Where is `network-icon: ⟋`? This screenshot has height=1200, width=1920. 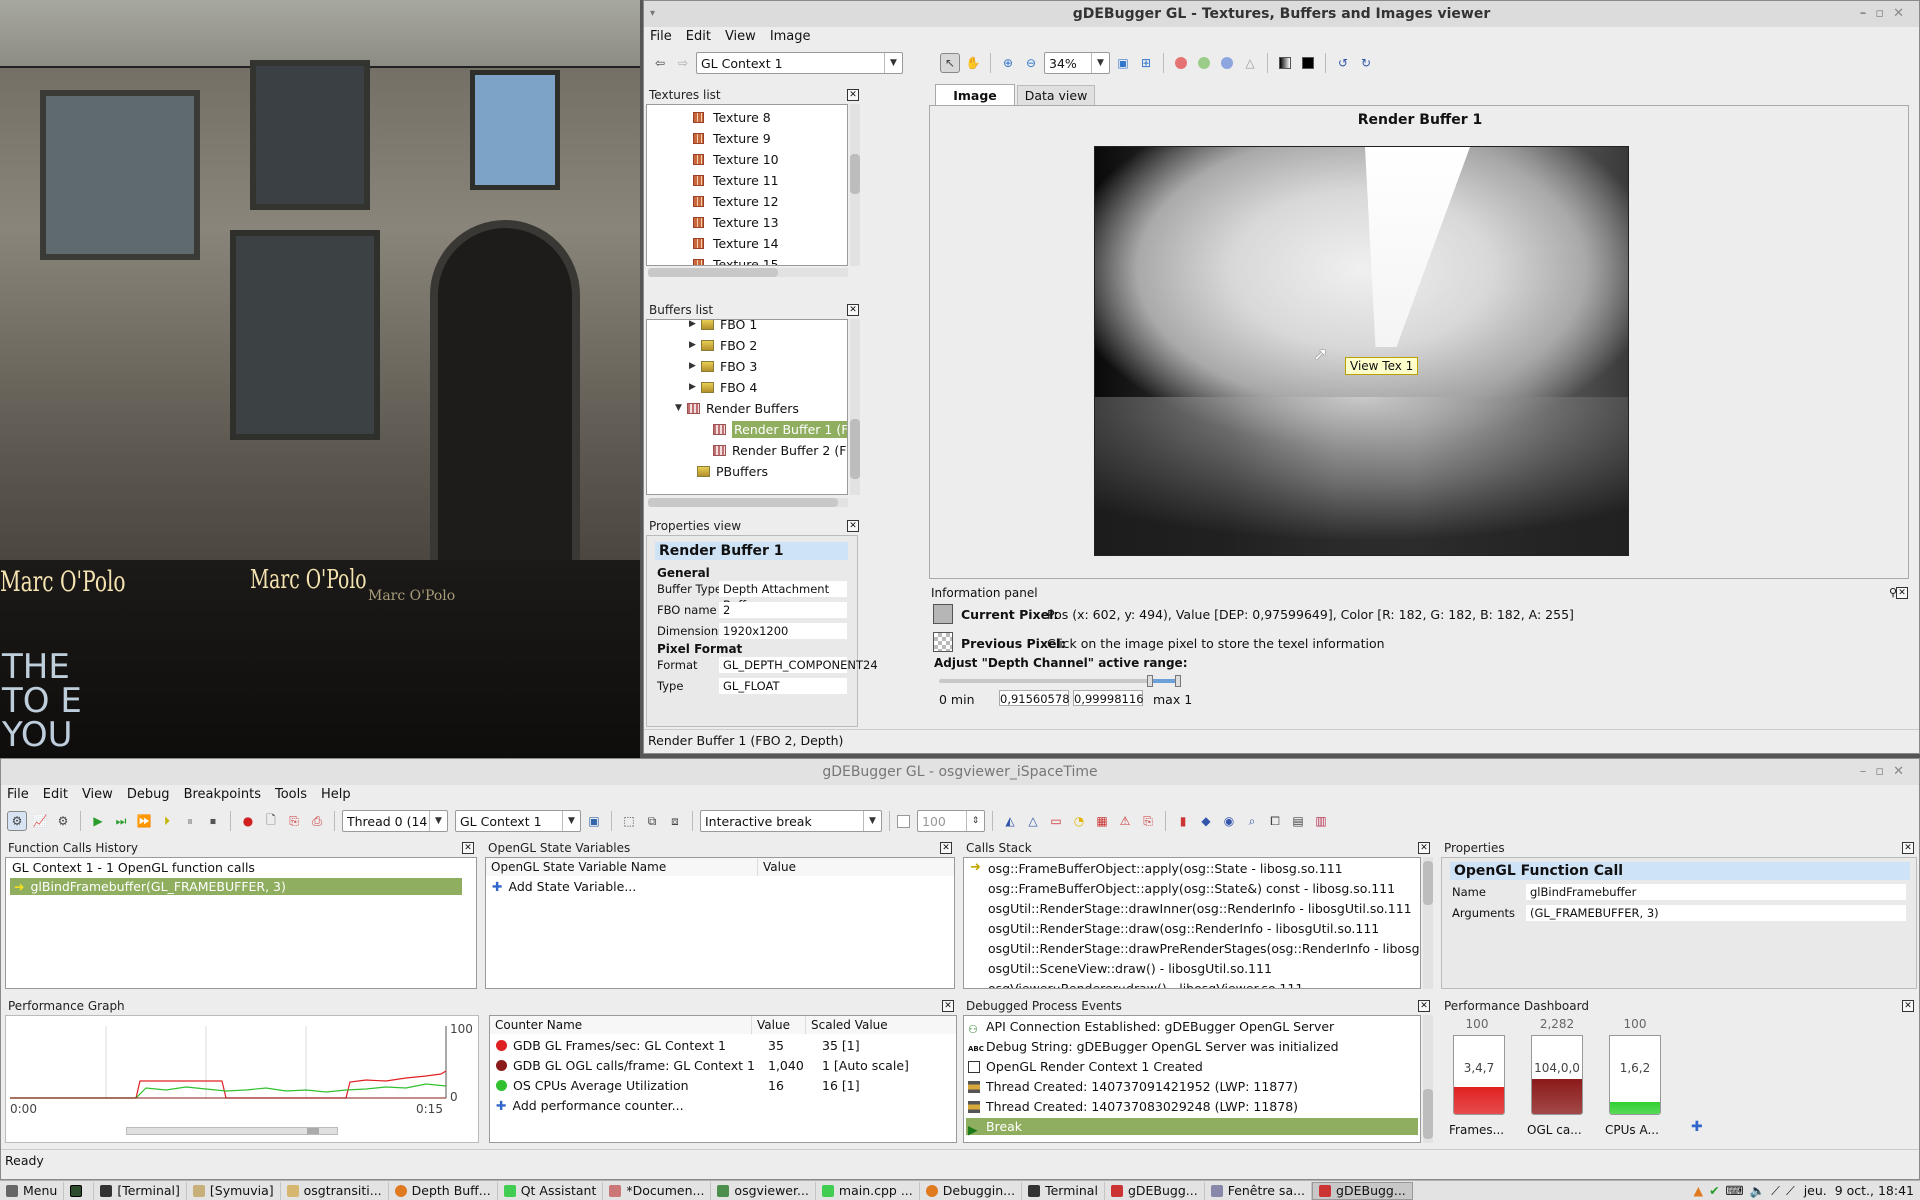
network-icon: ⟋ is located at coordinates (1775, 1191).